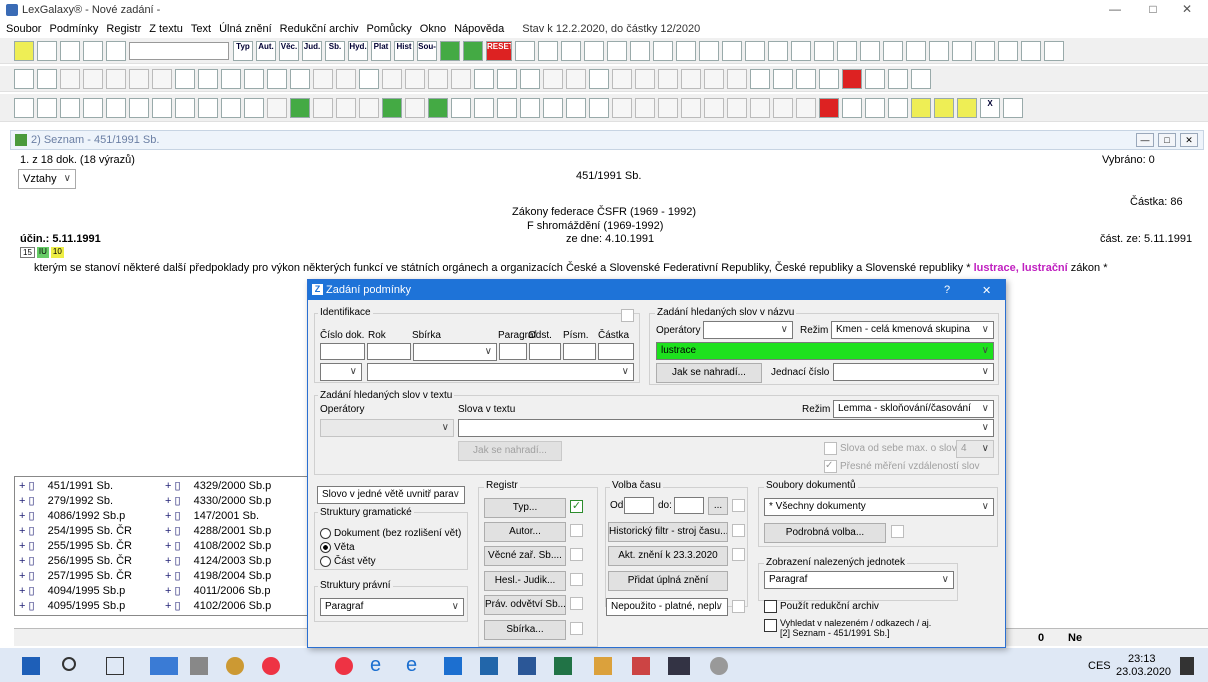 Image resolution: width=1208 pixels, height=682 pixels. Describe the element at coordinates (1143, 672) in the screenshot. I see `clock-date: 23.03.2020` at that location.